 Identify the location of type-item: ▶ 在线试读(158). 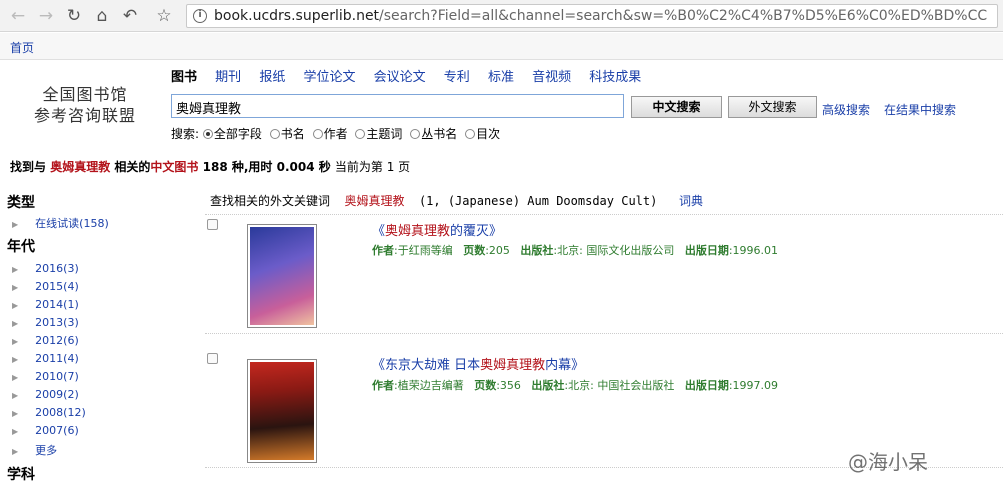
(60, 223).